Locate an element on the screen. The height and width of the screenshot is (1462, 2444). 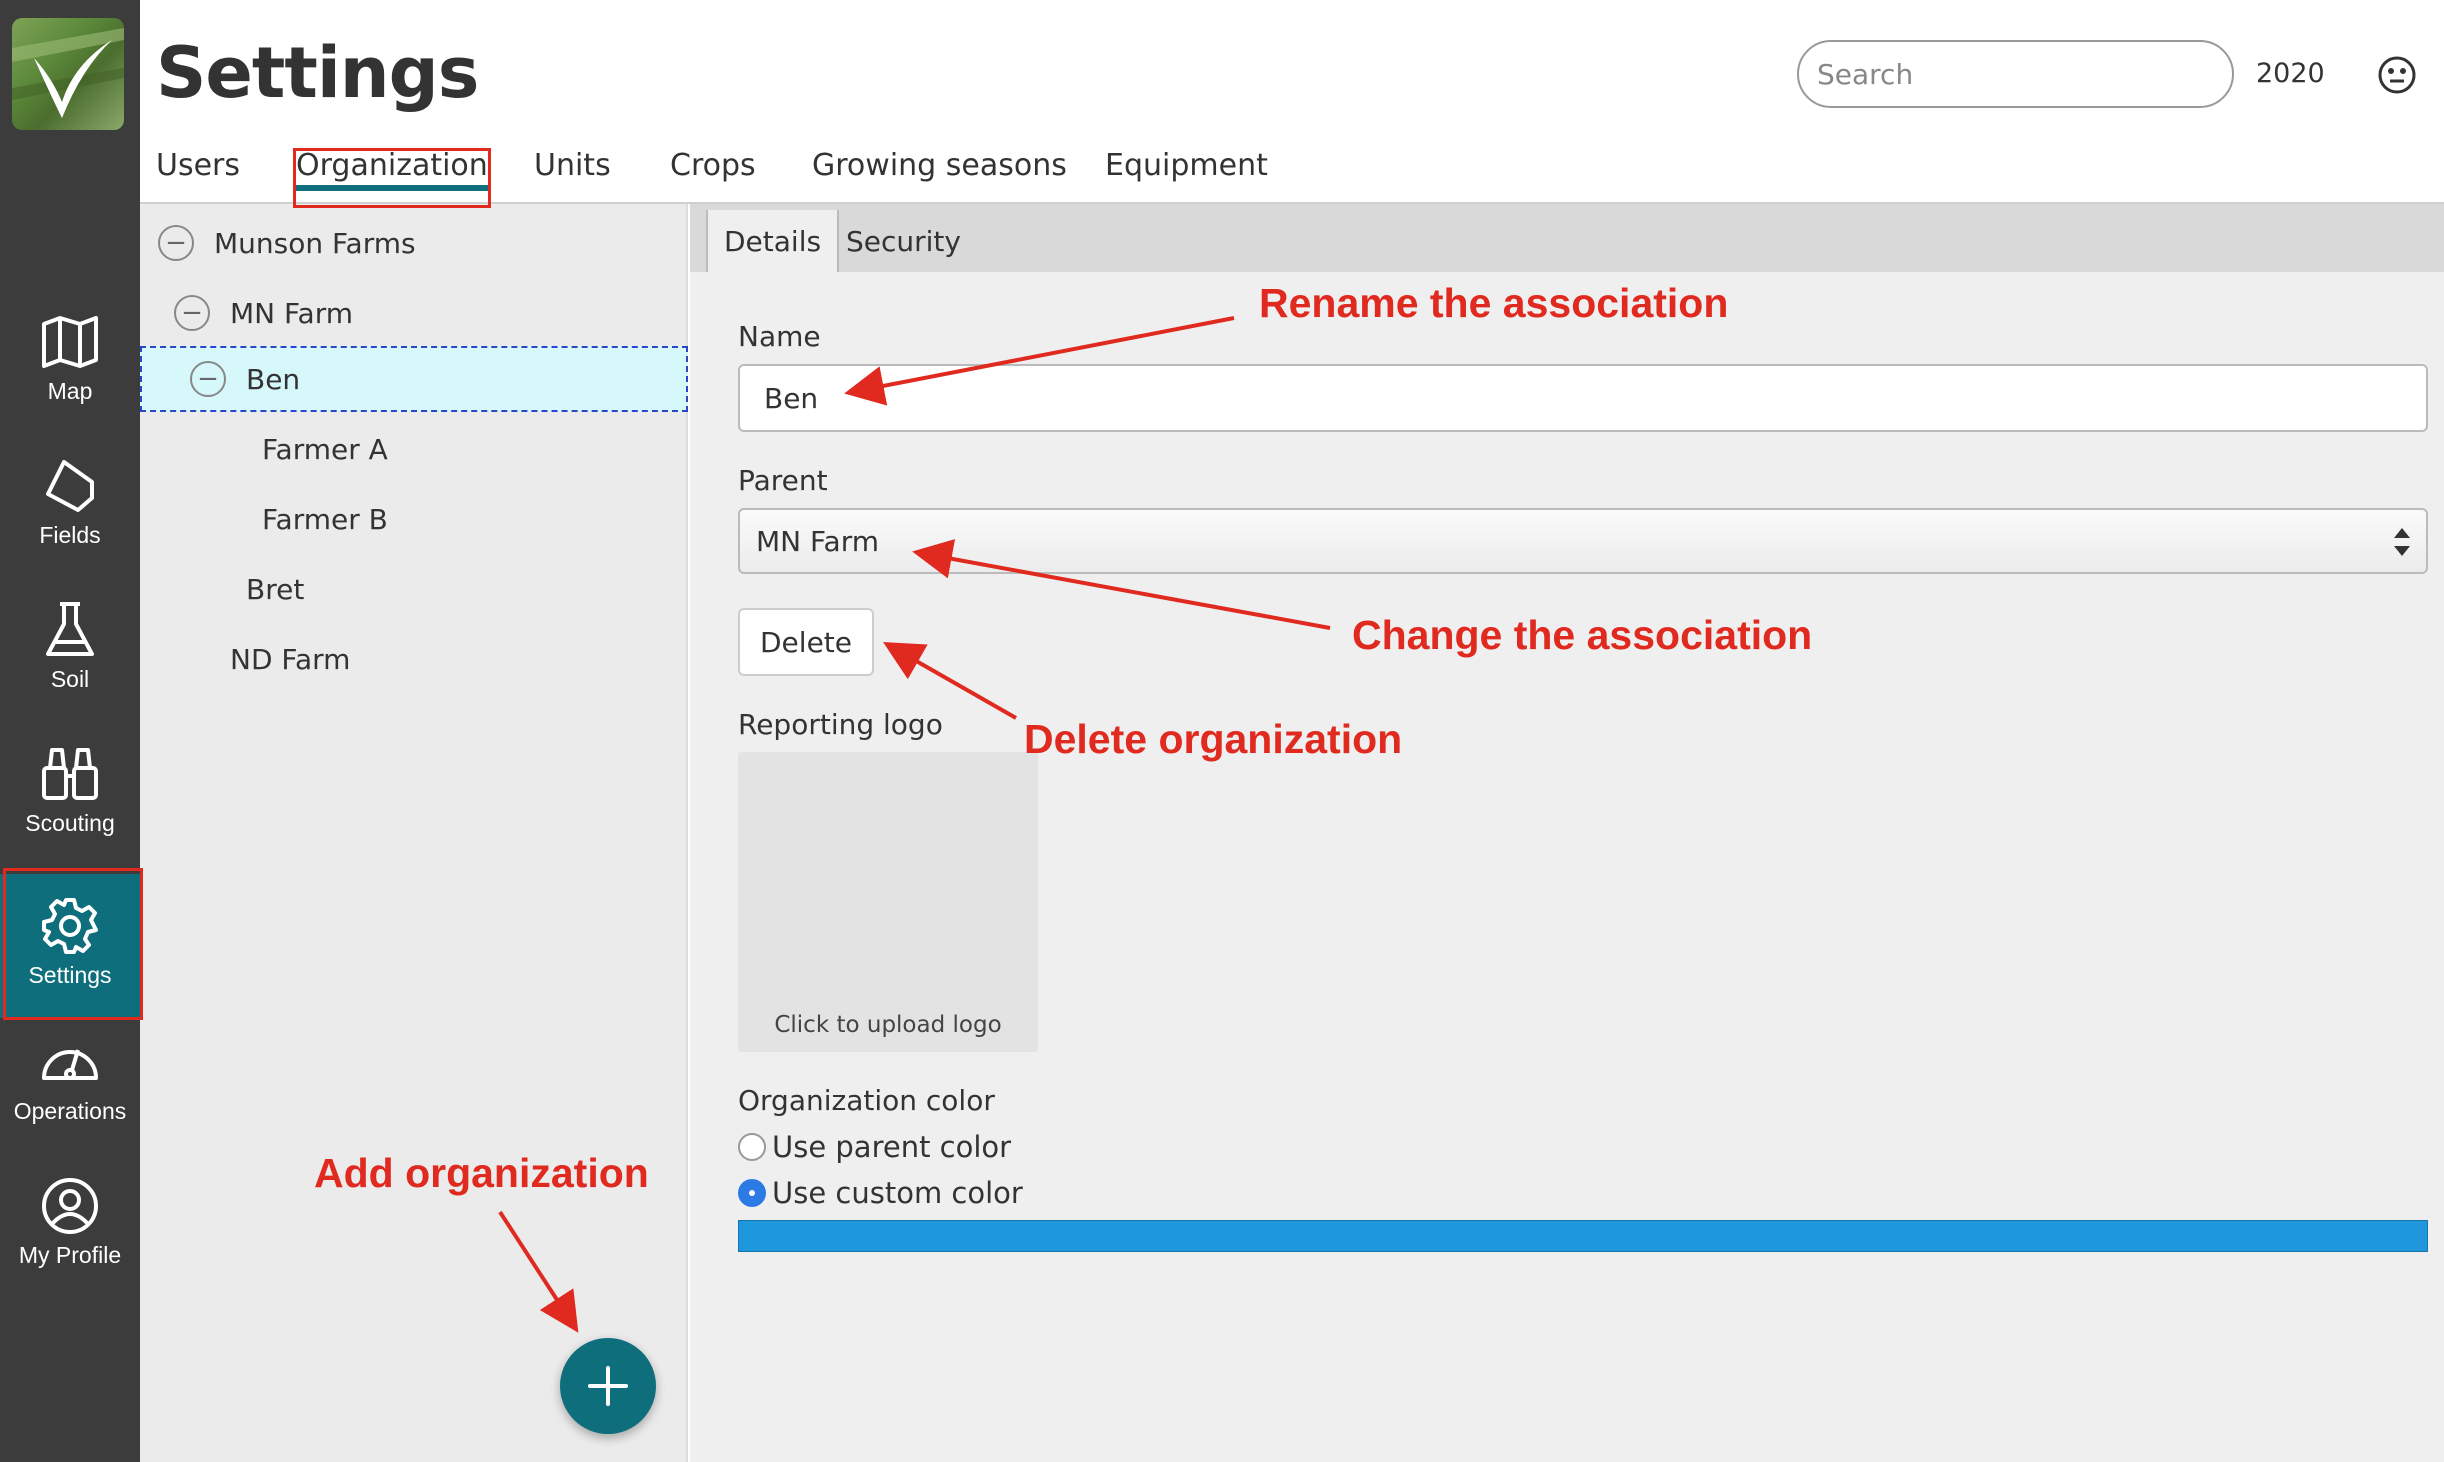
use-custom-color-option: Use custom color is located at coordinates (880, 1193).